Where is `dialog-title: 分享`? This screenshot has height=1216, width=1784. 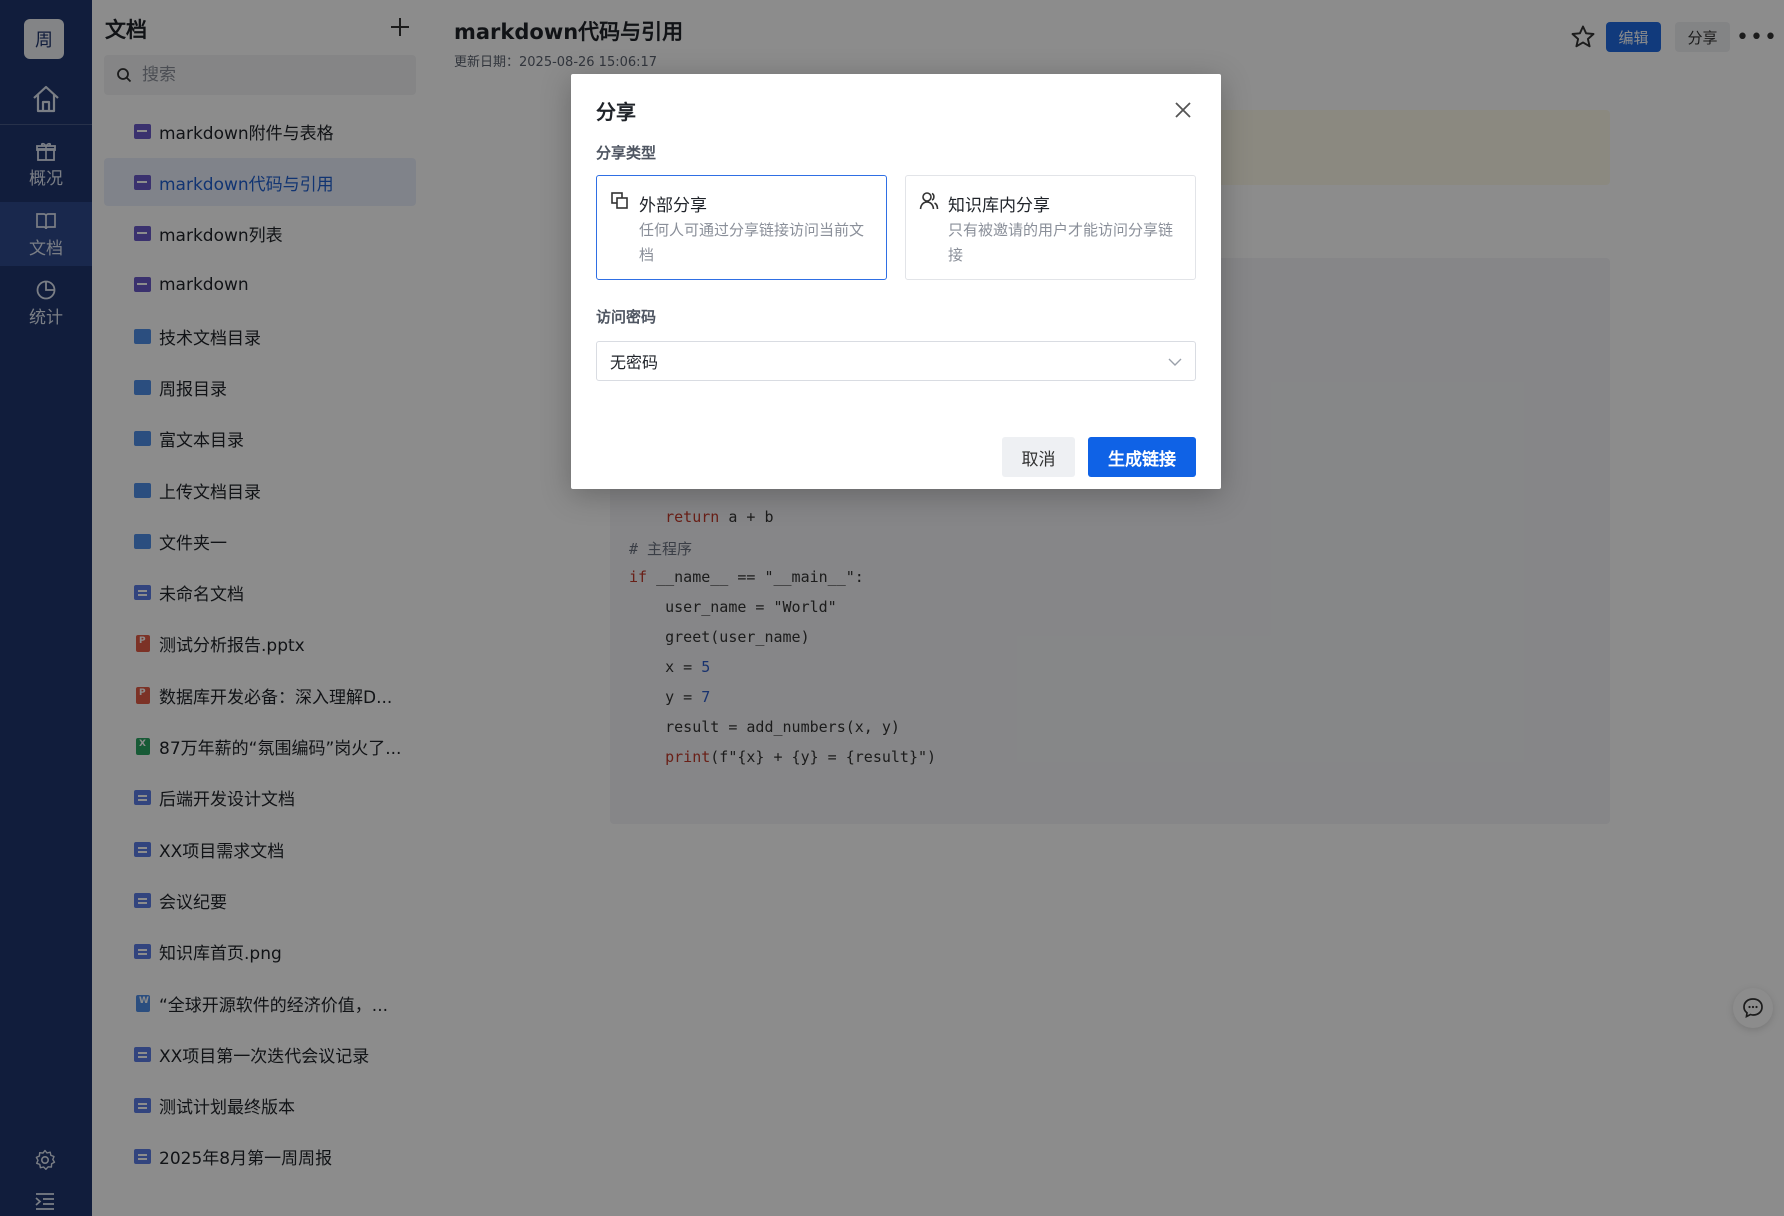
dialog-title: 分享 is located at coordinates (616, 112).